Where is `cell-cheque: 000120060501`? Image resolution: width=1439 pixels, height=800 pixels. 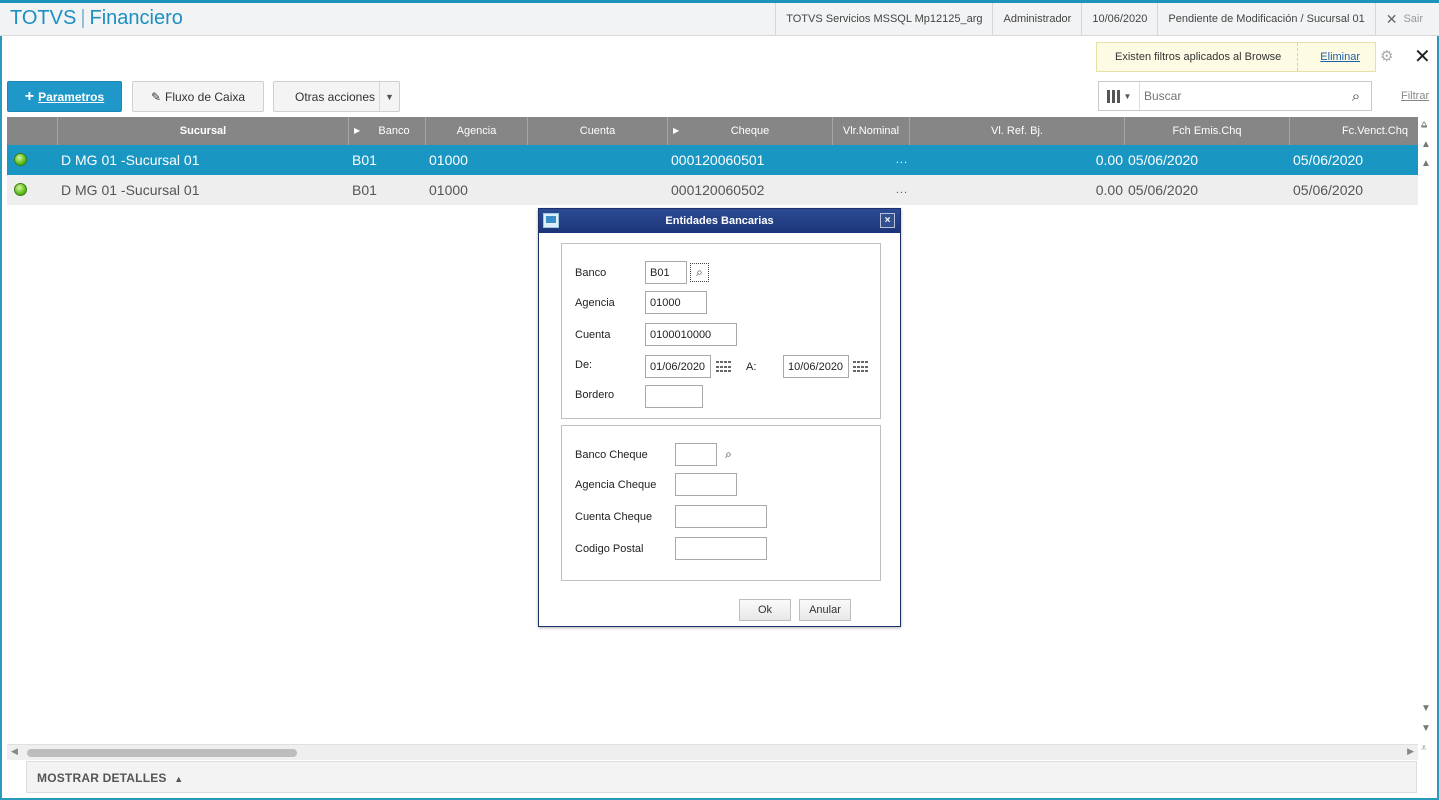
cell-cheque: 000120060501 is located at coordinates (718, 160).